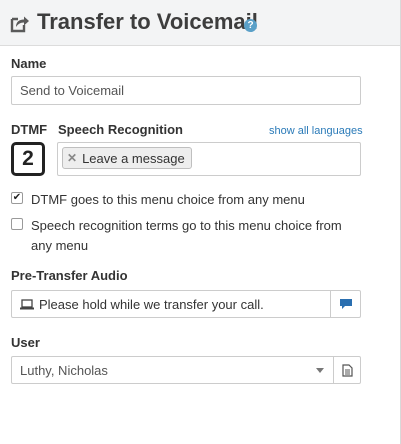 The image size is (401, 444). Describe the element at coordinates (17, 224) in the screenshot. I see `speech-any-menu-checkbox` at that location.